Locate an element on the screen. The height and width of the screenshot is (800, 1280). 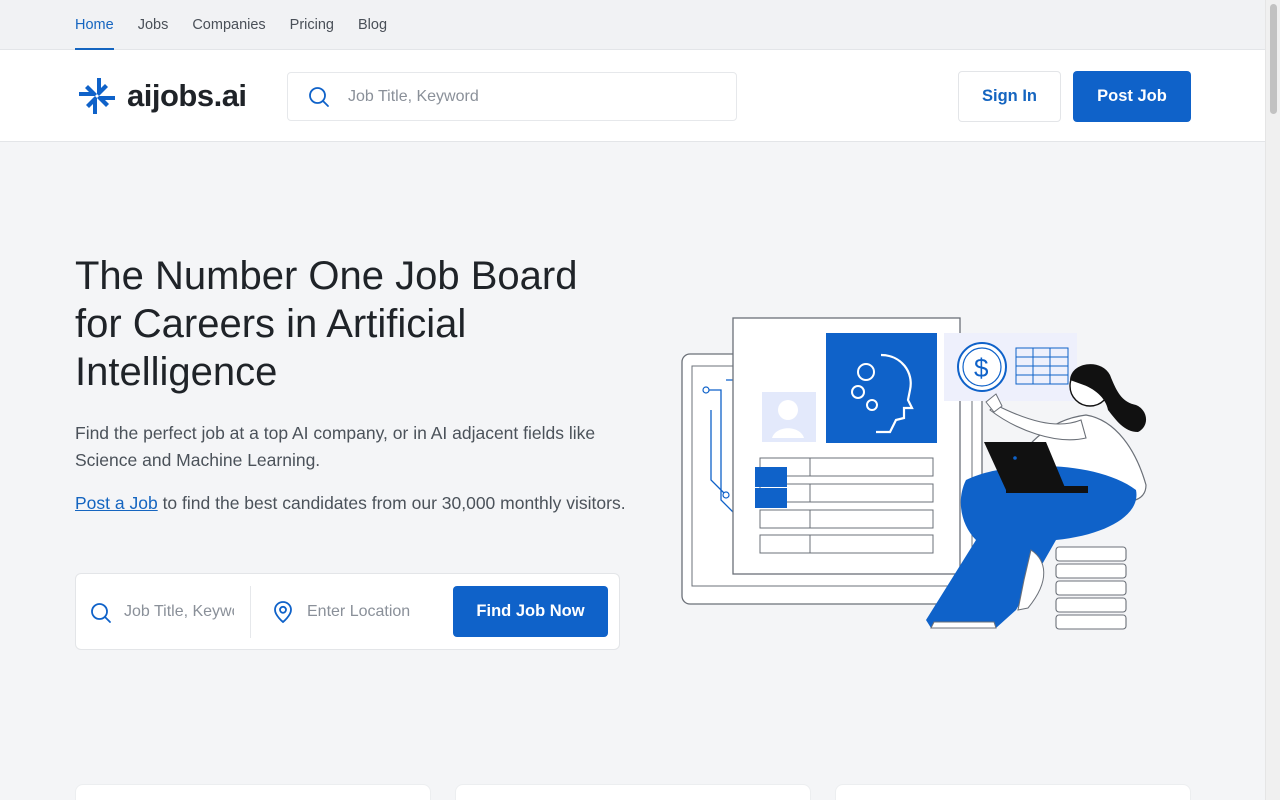
logo-text: aijobs.ai is located at coordinates (187, 95).